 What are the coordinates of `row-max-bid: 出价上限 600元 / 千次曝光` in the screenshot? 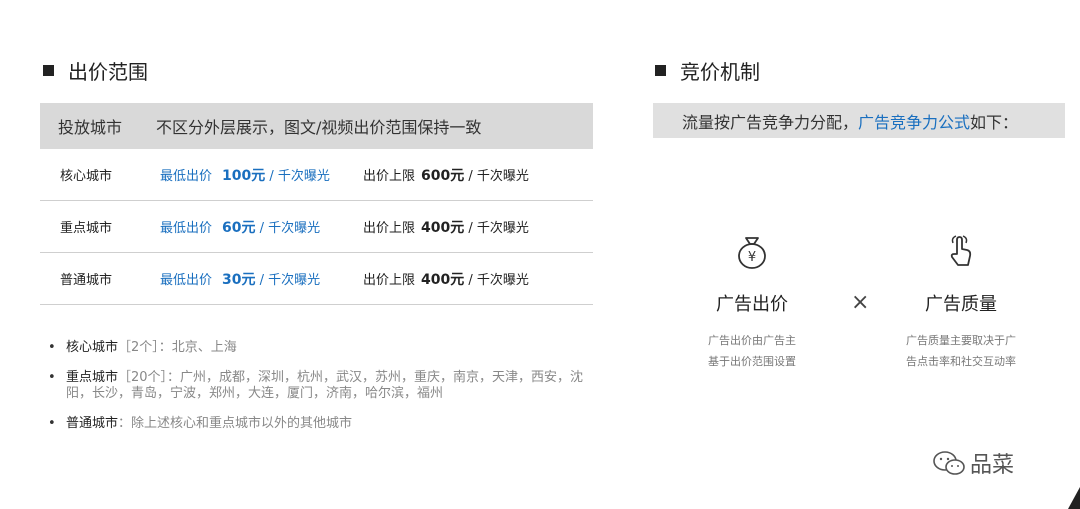 It's located at (478, 175).